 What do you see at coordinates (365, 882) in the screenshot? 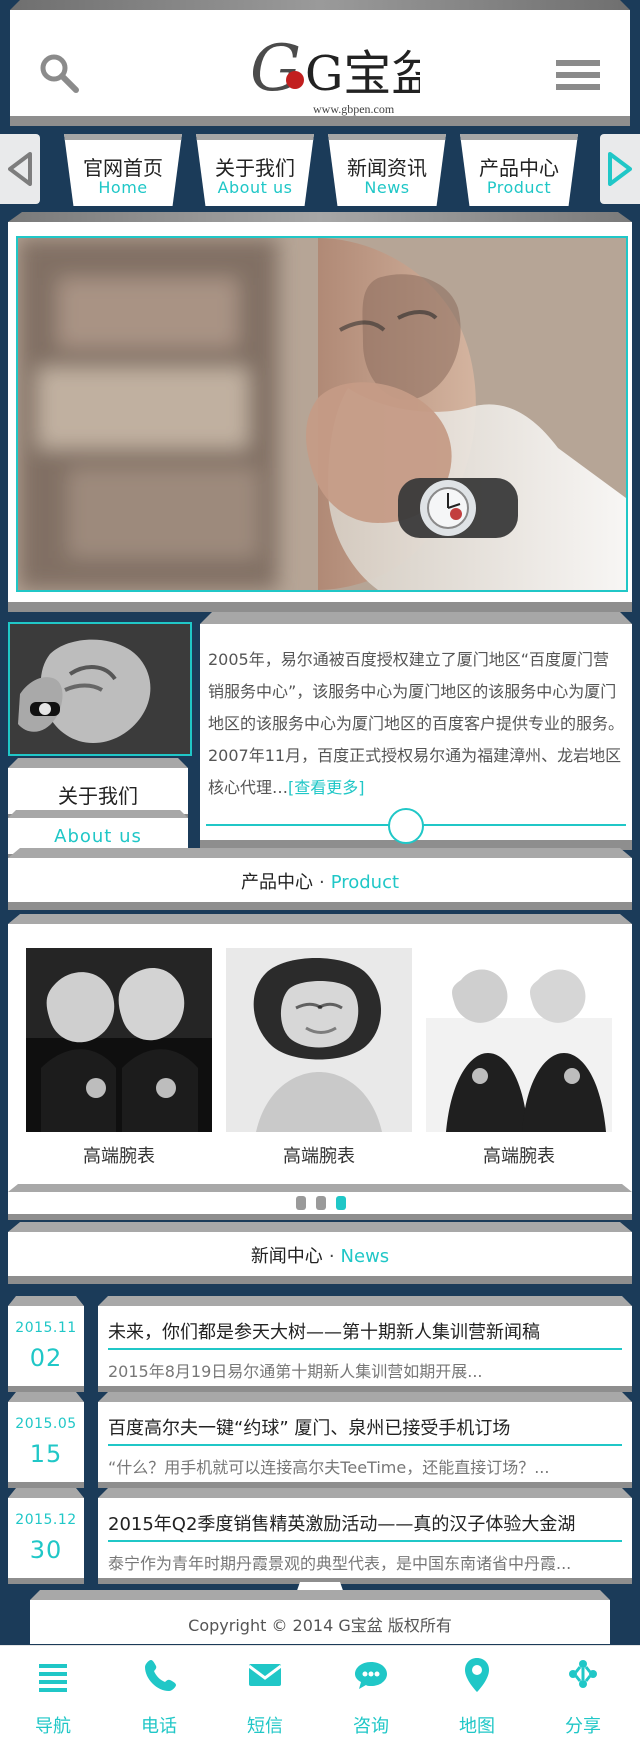
I see `product-title-en: Product` at bounding box center [365, 882].